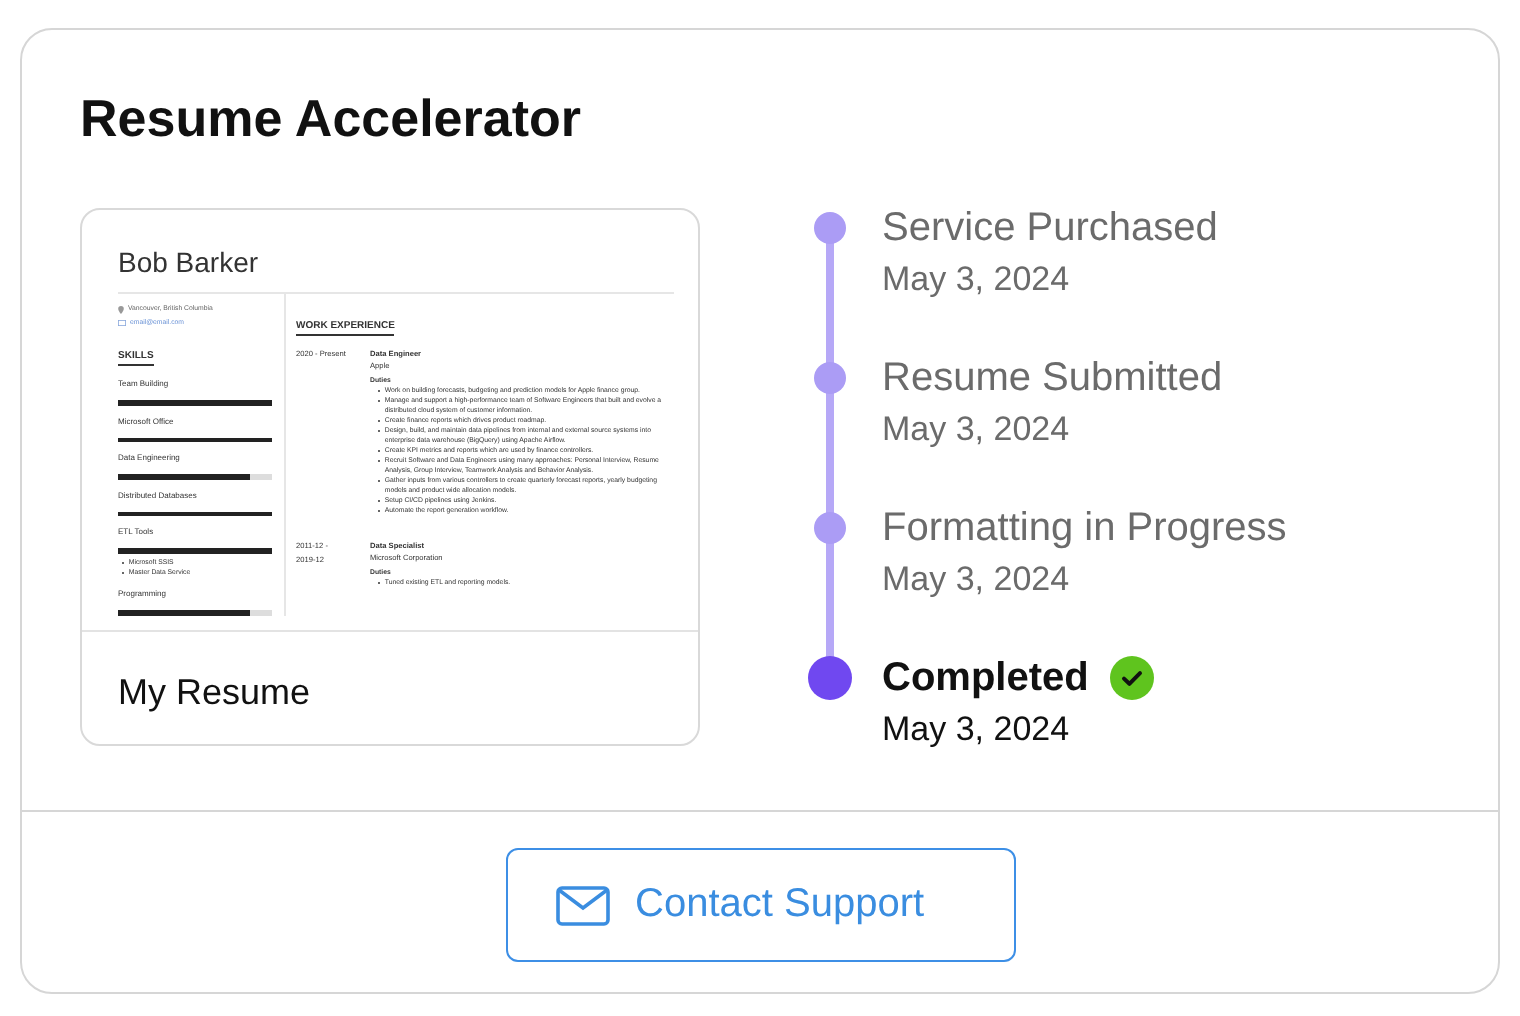 The width and height of the screenshot is (1520, 1016). What do you see at coordinates (985, 678) in the screenshot?
I see `step-label: Completed` at bounding box center [985, 678].